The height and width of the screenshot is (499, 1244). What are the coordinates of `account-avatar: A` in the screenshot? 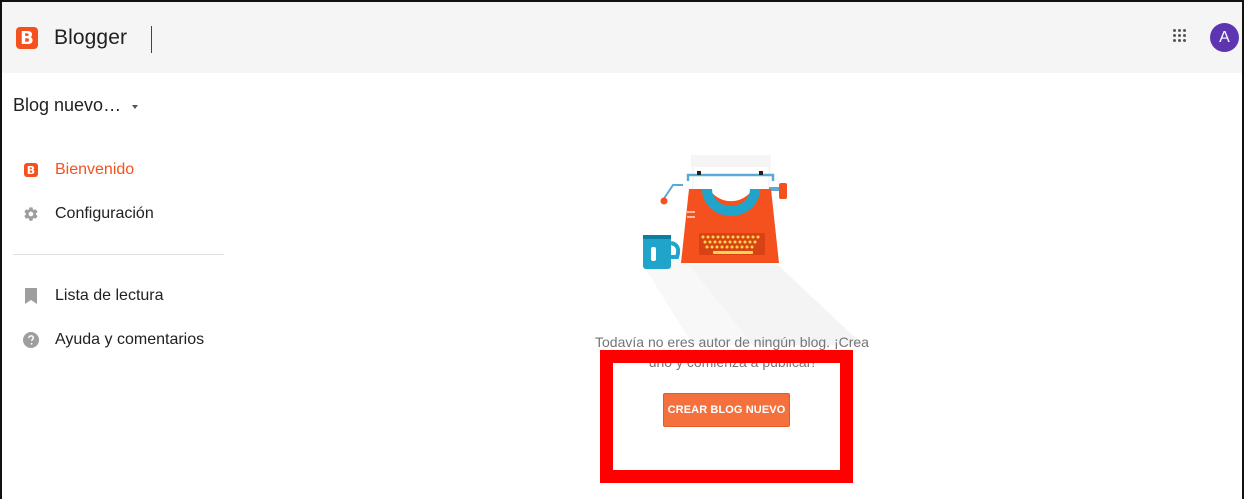 It's located at (1224, 37).